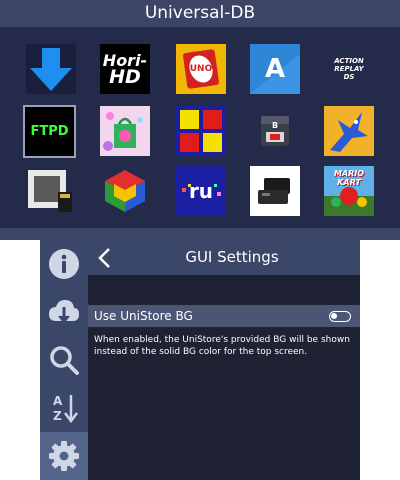  What do you see at coordinates (275, 131) in the screenshot?
I see `game-card-app-icon: B` at bounding box center [275, 131].